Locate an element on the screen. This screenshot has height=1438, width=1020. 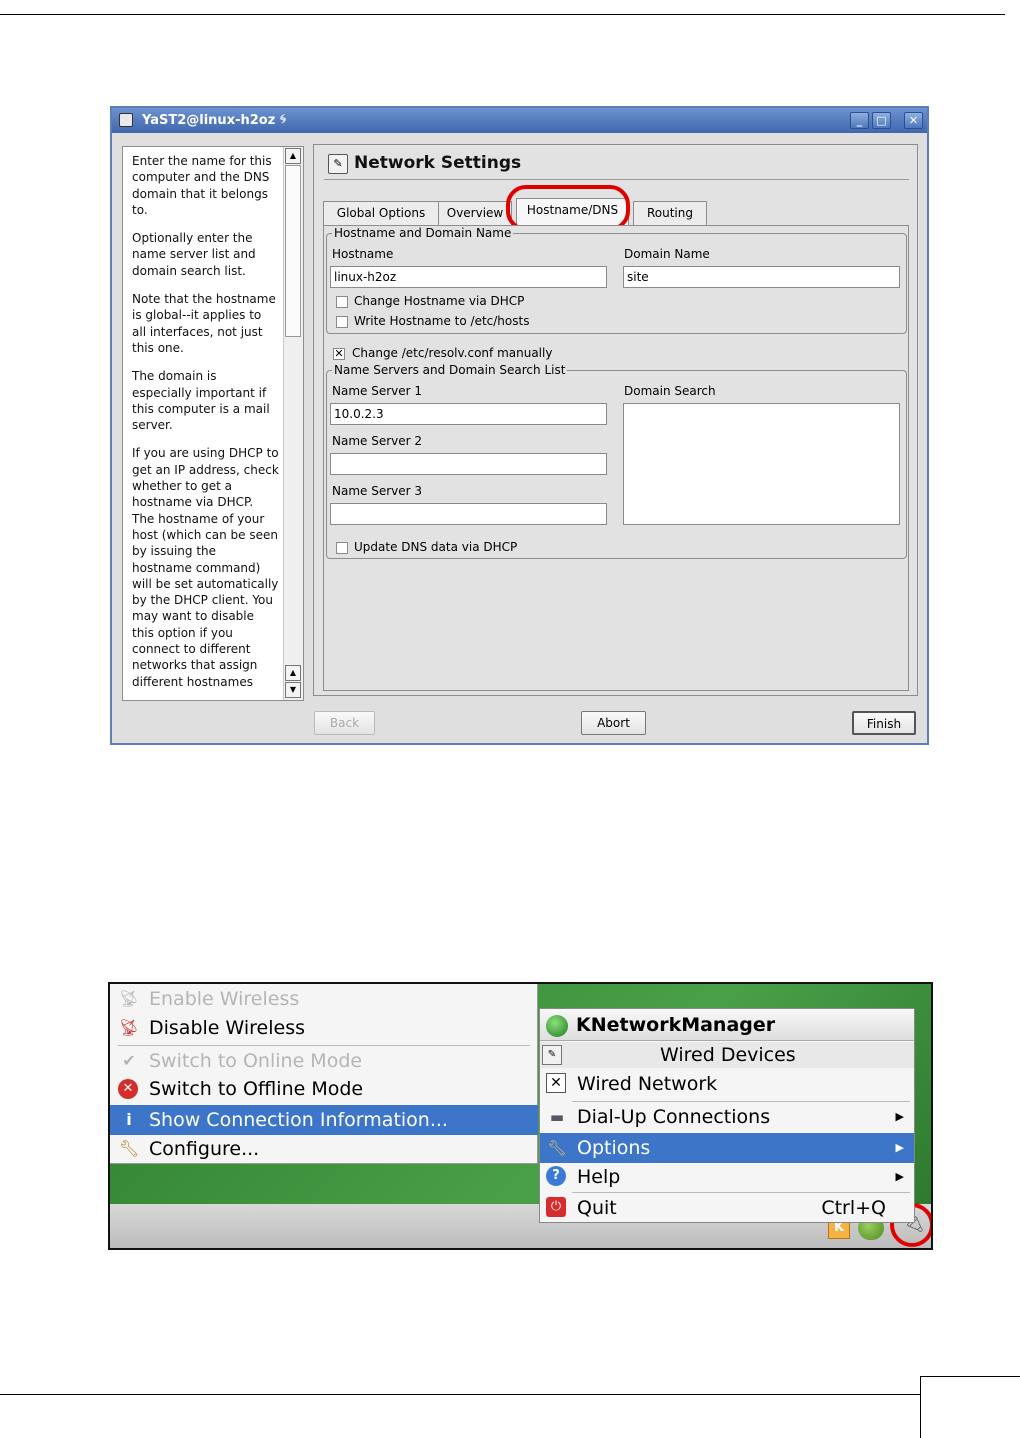
maximize-button: □ is located at coordinates (881, 120).